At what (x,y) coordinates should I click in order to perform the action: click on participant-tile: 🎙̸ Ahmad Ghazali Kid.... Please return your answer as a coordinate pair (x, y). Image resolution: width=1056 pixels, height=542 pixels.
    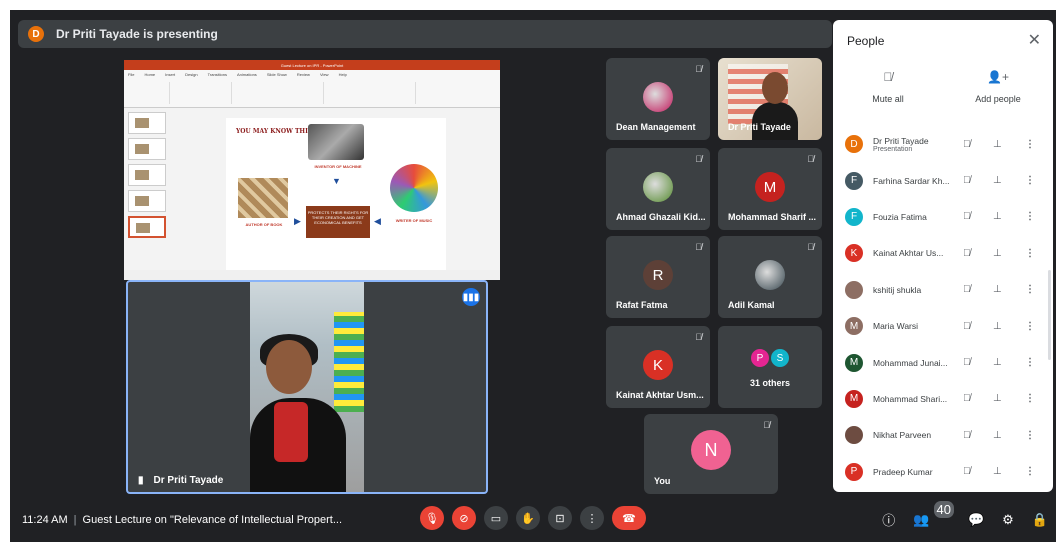
    Looking at the image, I should click on (658, 189).